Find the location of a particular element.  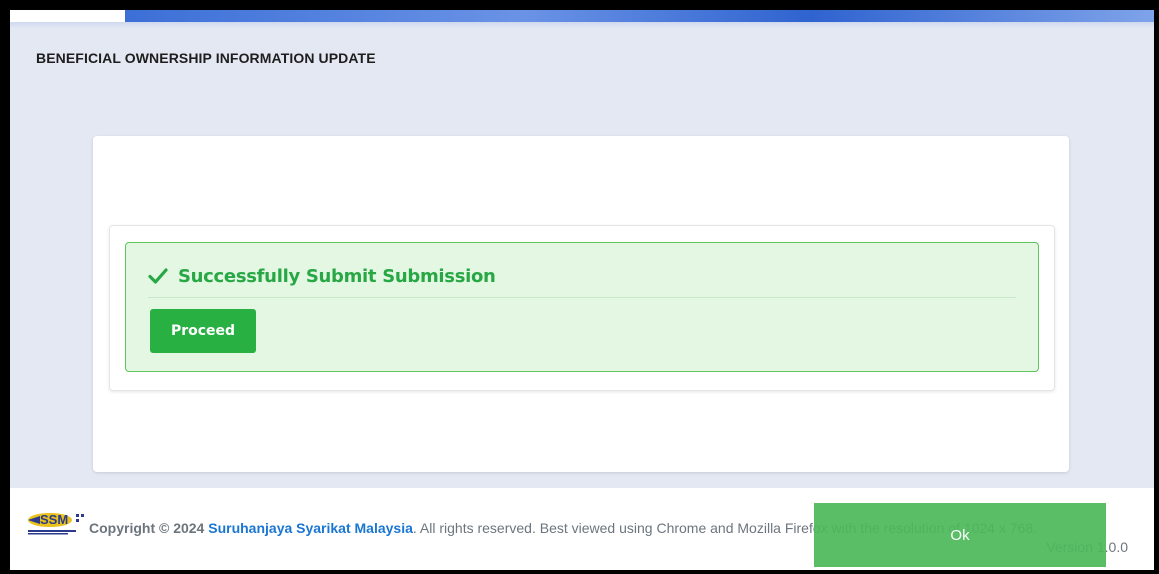

check-icon is located at coordinates (158, 276).